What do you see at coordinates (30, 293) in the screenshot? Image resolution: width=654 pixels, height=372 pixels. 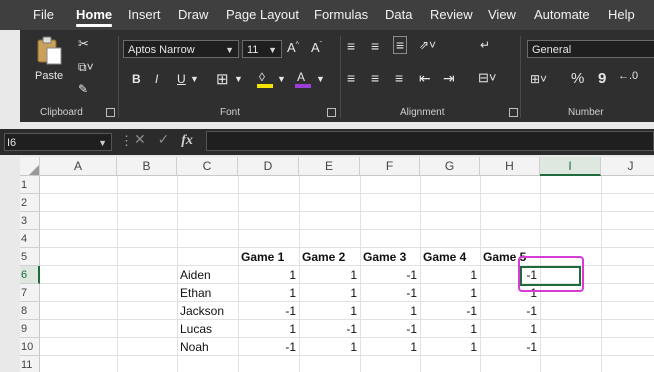 I see `row-header-7: 7` at bounding box center [30, 293].